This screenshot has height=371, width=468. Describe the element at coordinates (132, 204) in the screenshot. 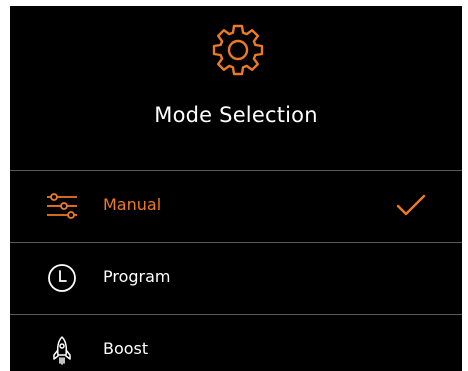

I see `mode-label: Manual` at that location.